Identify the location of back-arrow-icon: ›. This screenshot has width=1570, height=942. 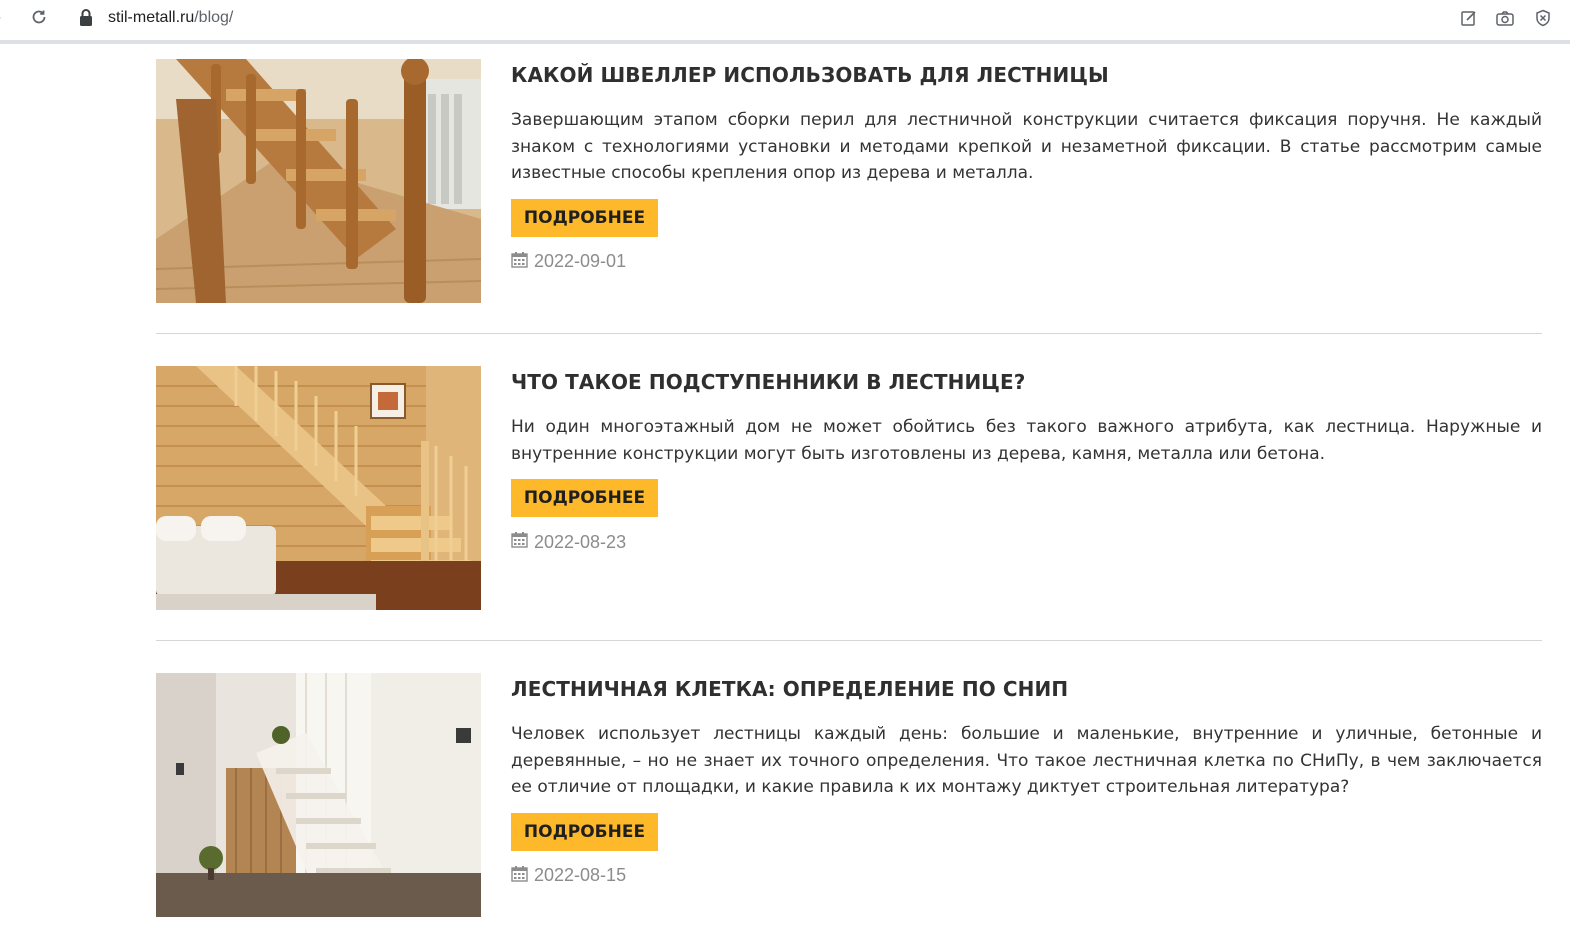
(1, 18).